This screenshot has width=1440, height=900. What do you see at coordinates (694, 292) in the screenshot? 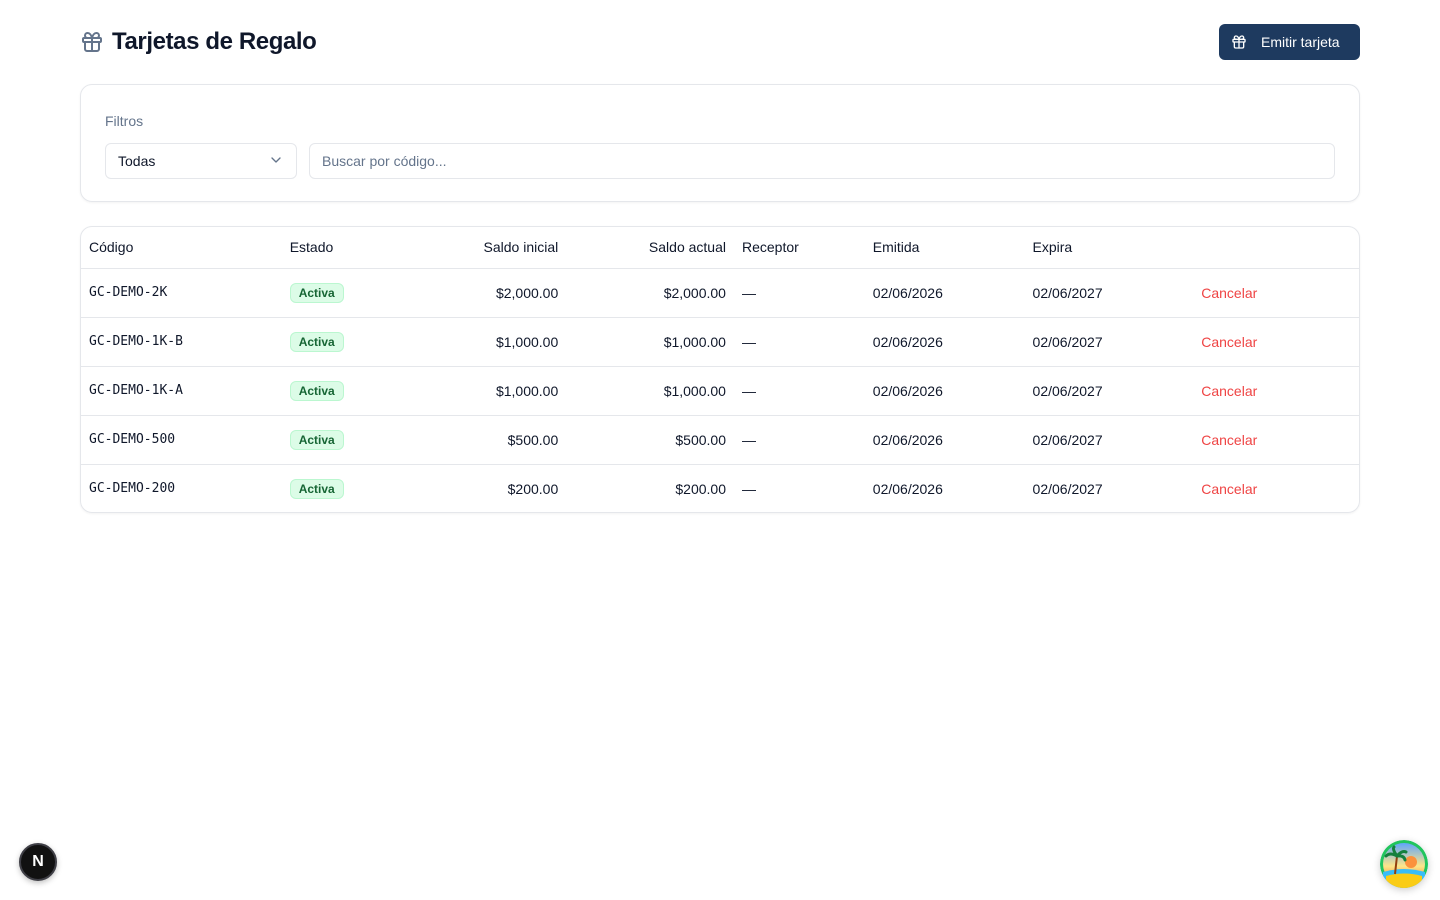
I see `current-balance: $2,000.00` at bounding box center [694, 292].